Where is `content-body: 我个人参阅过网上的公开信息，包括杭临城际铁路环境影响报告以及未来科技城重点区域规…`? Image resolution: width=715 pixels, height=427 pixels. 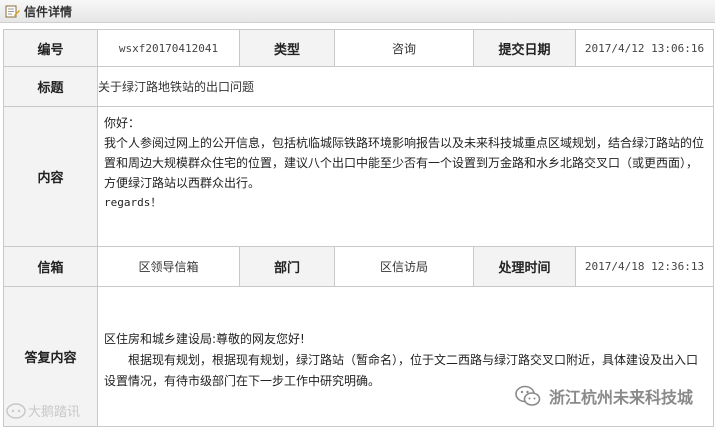 content-body: 我个人参阅过网上的公开信息，包括杭临城际铁路环境影响报告以及未来科技城重点区域规… is located at coordinates (404, 163).